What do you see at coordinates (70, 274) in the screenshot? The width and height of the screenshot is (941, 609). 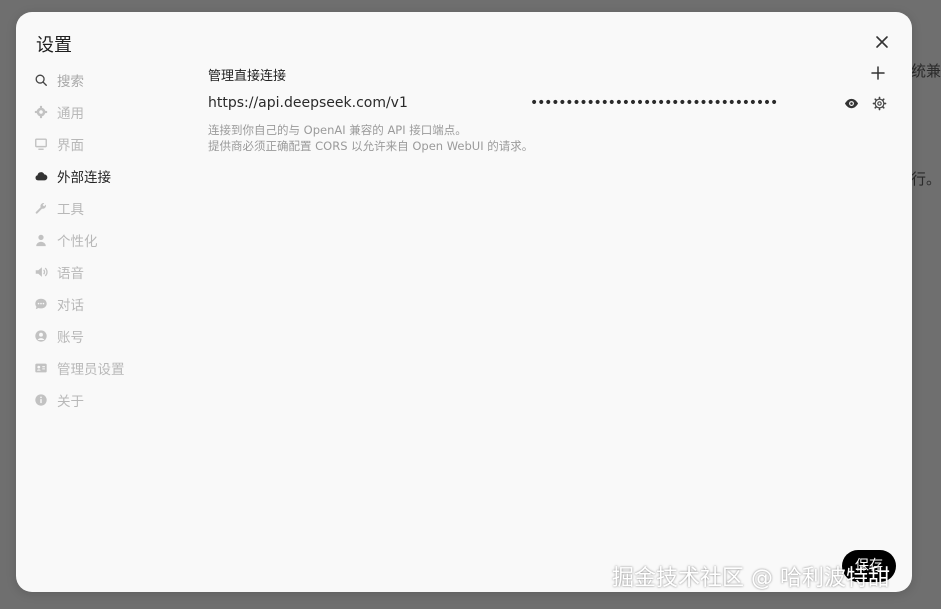 I see `sidebar-item-label: 语音` at bounding box center [70, 274].